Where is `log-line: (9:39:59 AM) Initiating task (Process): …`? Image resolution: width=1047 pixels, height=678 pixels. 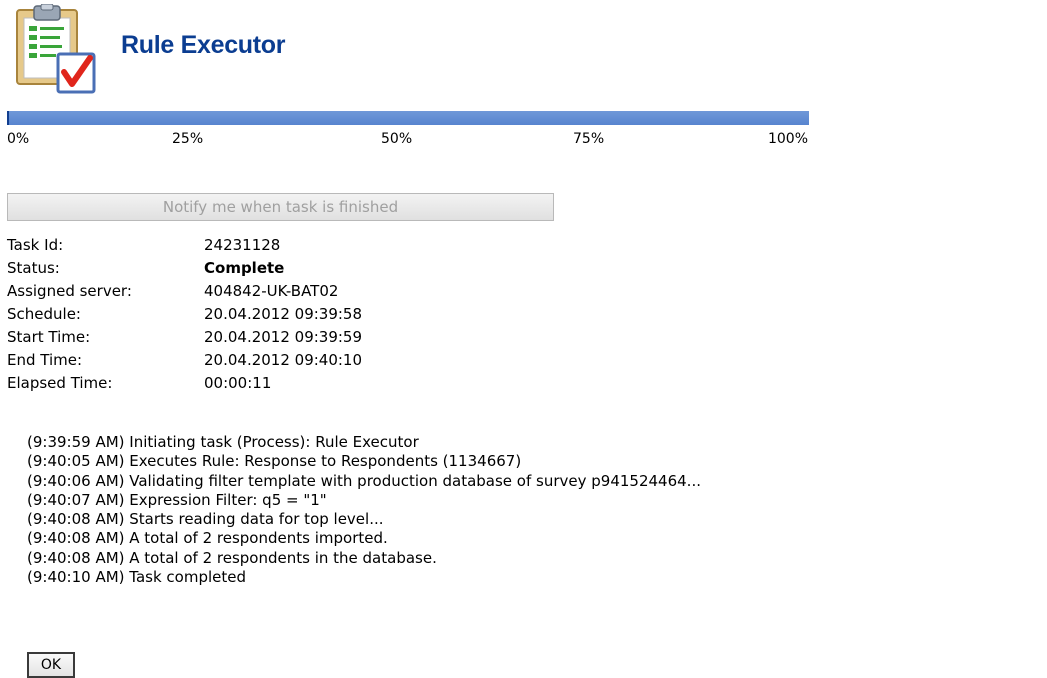 log-line: (9:39:59 AM) Initiating task (Process): … is located at coordinates (223, 442).